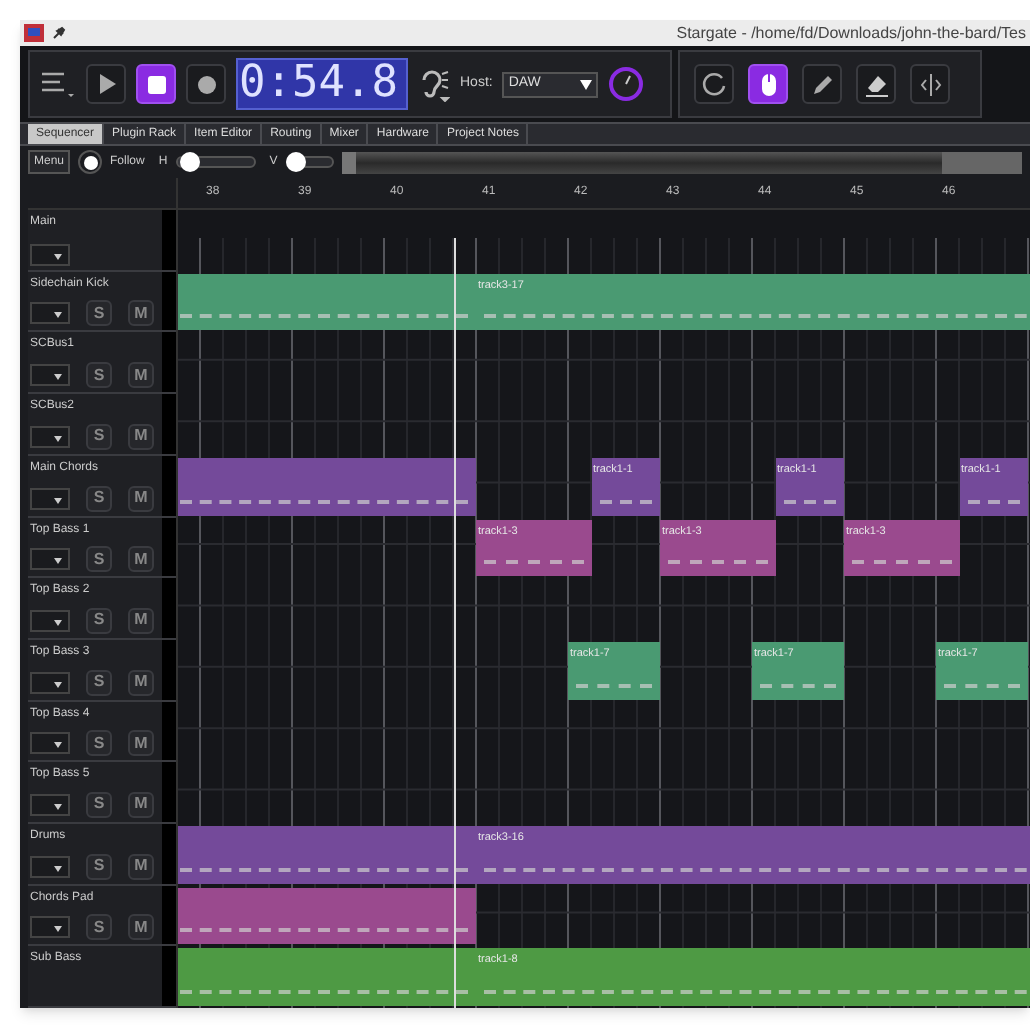  Describe the element at coordinates (930, 84) in the screenshot. I see `split-tool-button` at that location.